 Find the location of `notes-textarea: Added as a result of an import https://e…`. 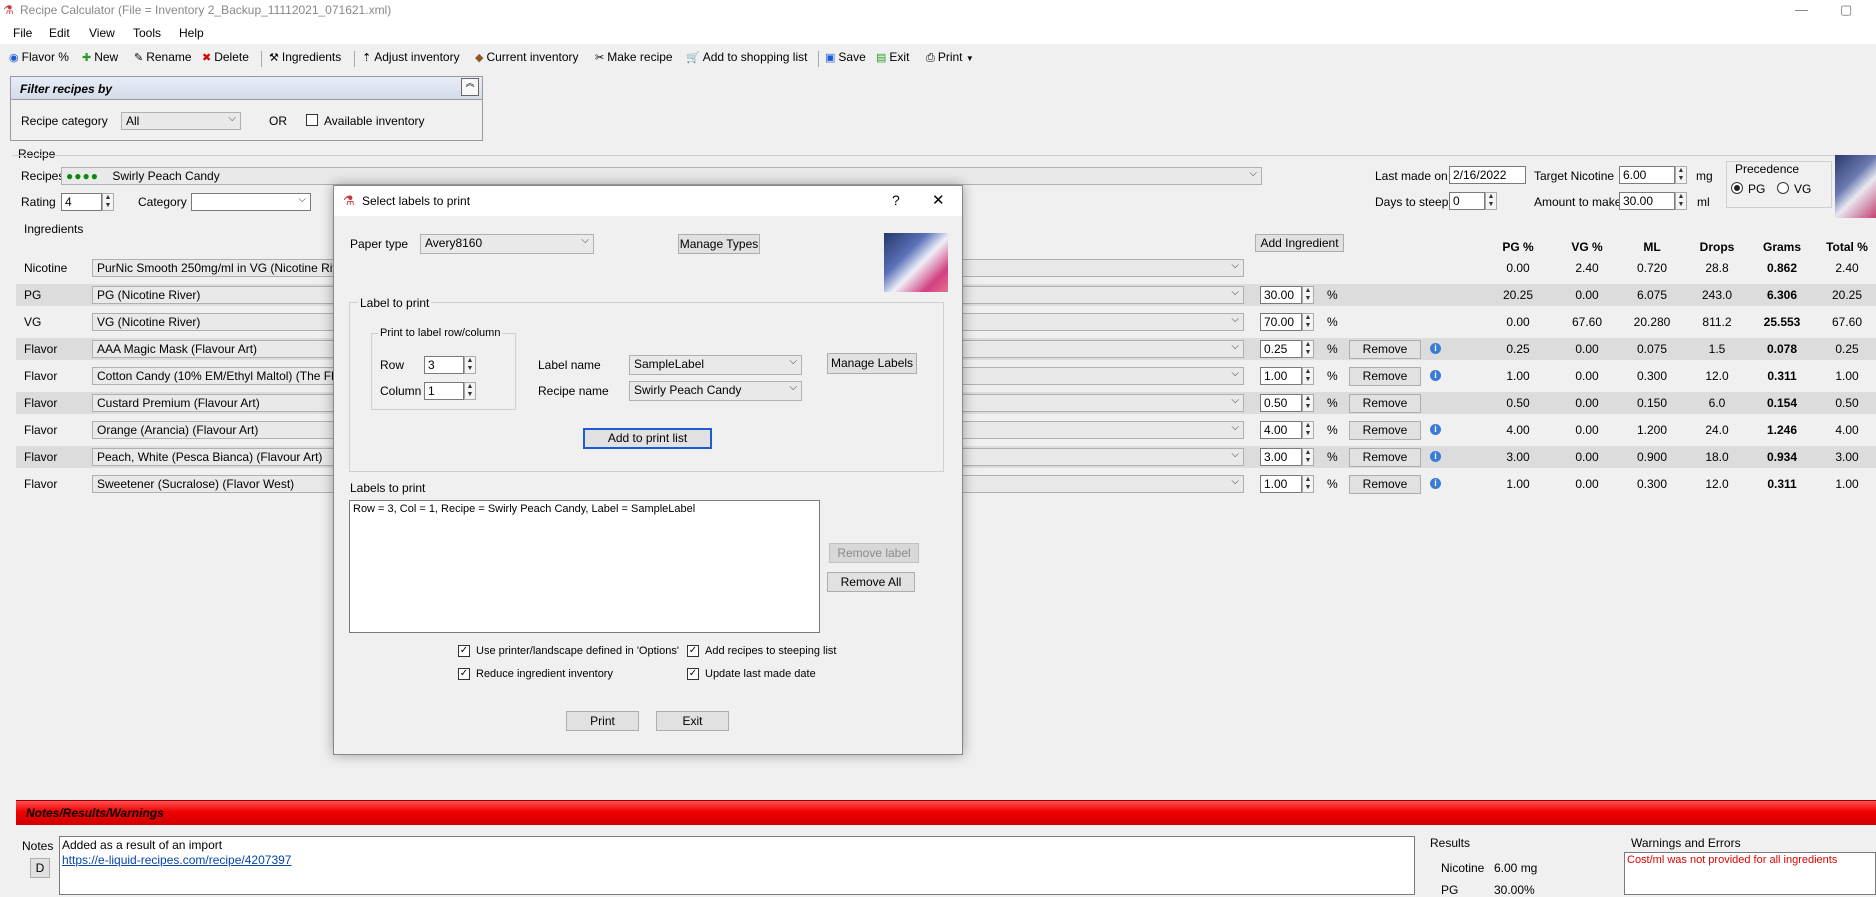

notes-textarea: Added as a result of an import https://e… is located at coordinates (737, 865).